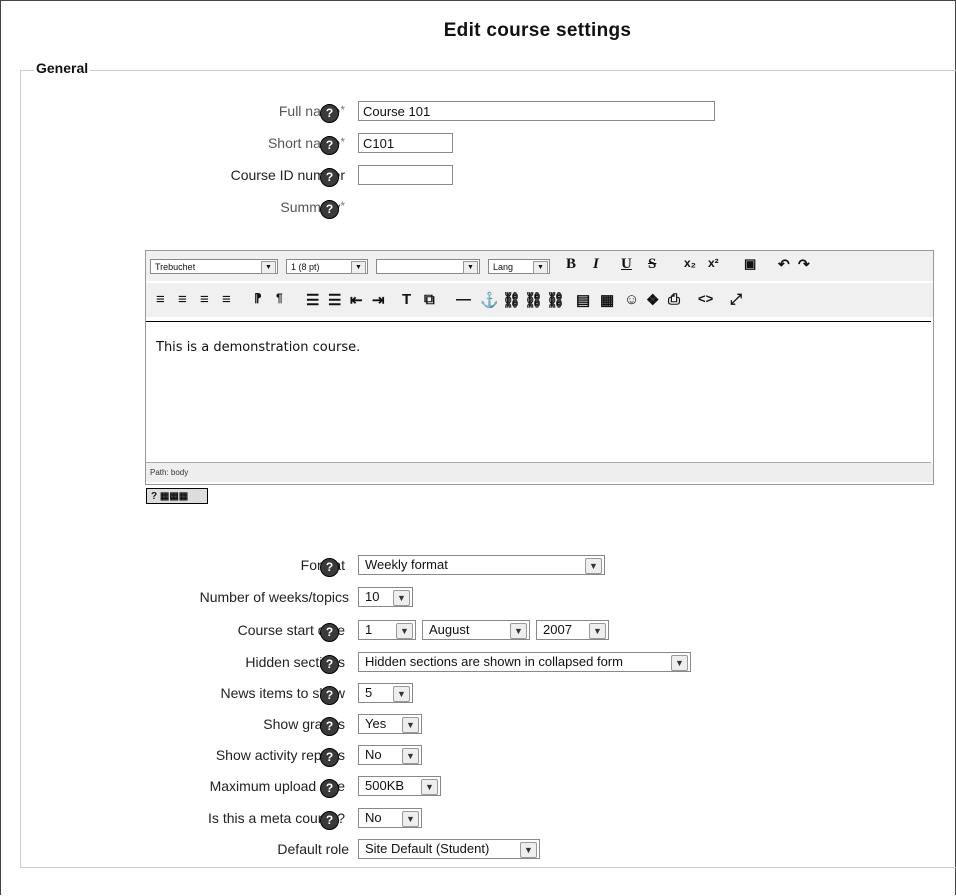 The height and width of the screenshot is (896, 956). Describe the element at coordinates (652, 264) in the screenshot. I see `strikethrough-icon: S` at that location.